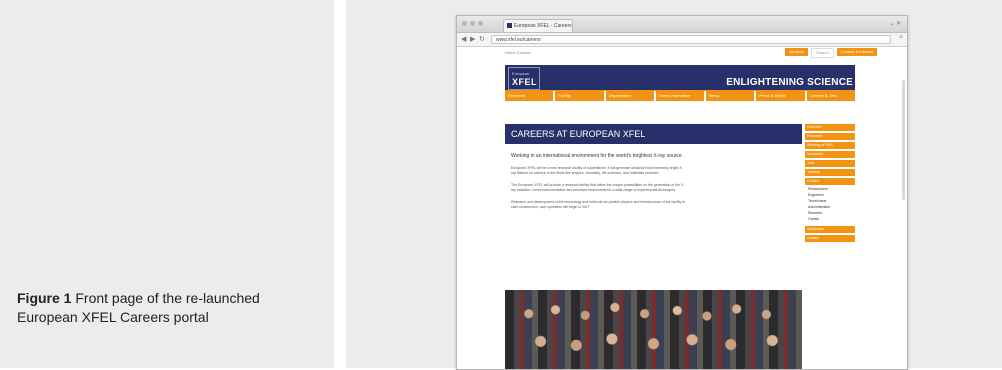 This screenshot has width=1002, height=370. I want to click on side-nav-application: Application, so click(830, 229).